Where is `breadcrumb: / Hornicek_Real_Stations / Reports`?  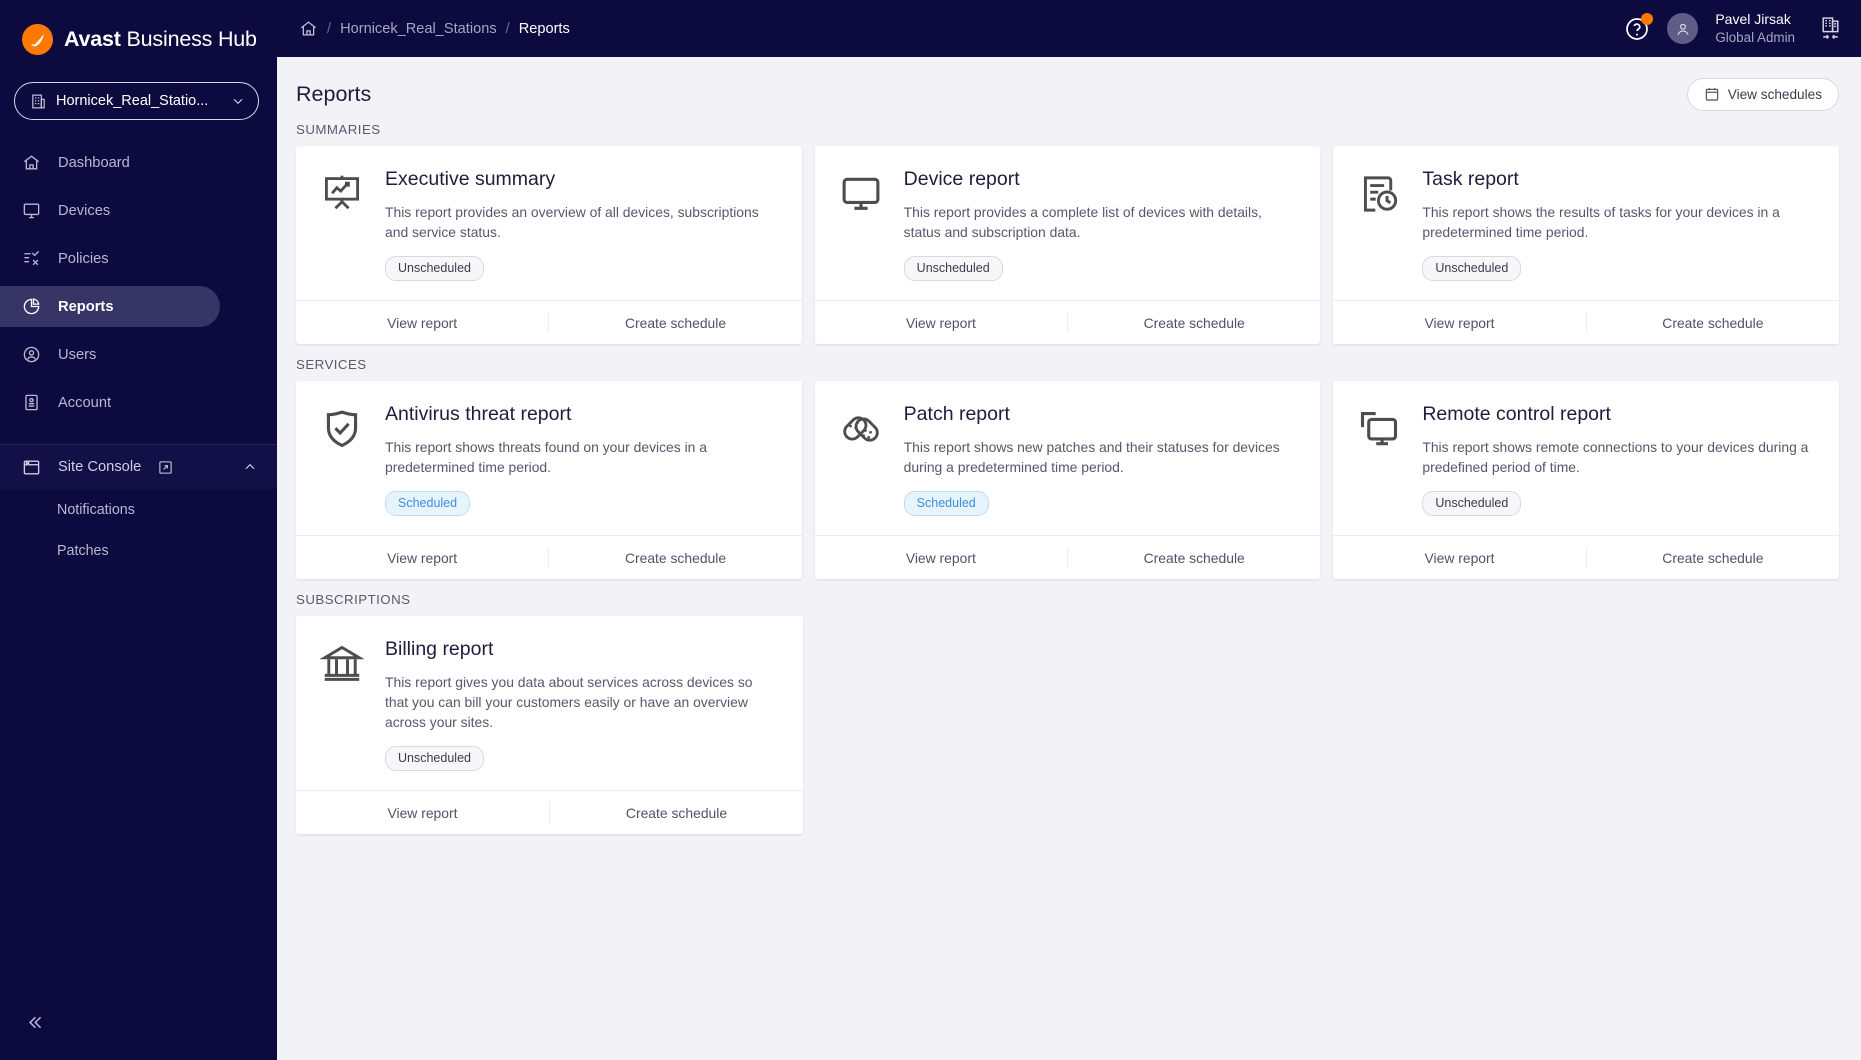
breadcrumb: / Hornicek_Real_Stations / Reports is located at coordinates (434, 28).